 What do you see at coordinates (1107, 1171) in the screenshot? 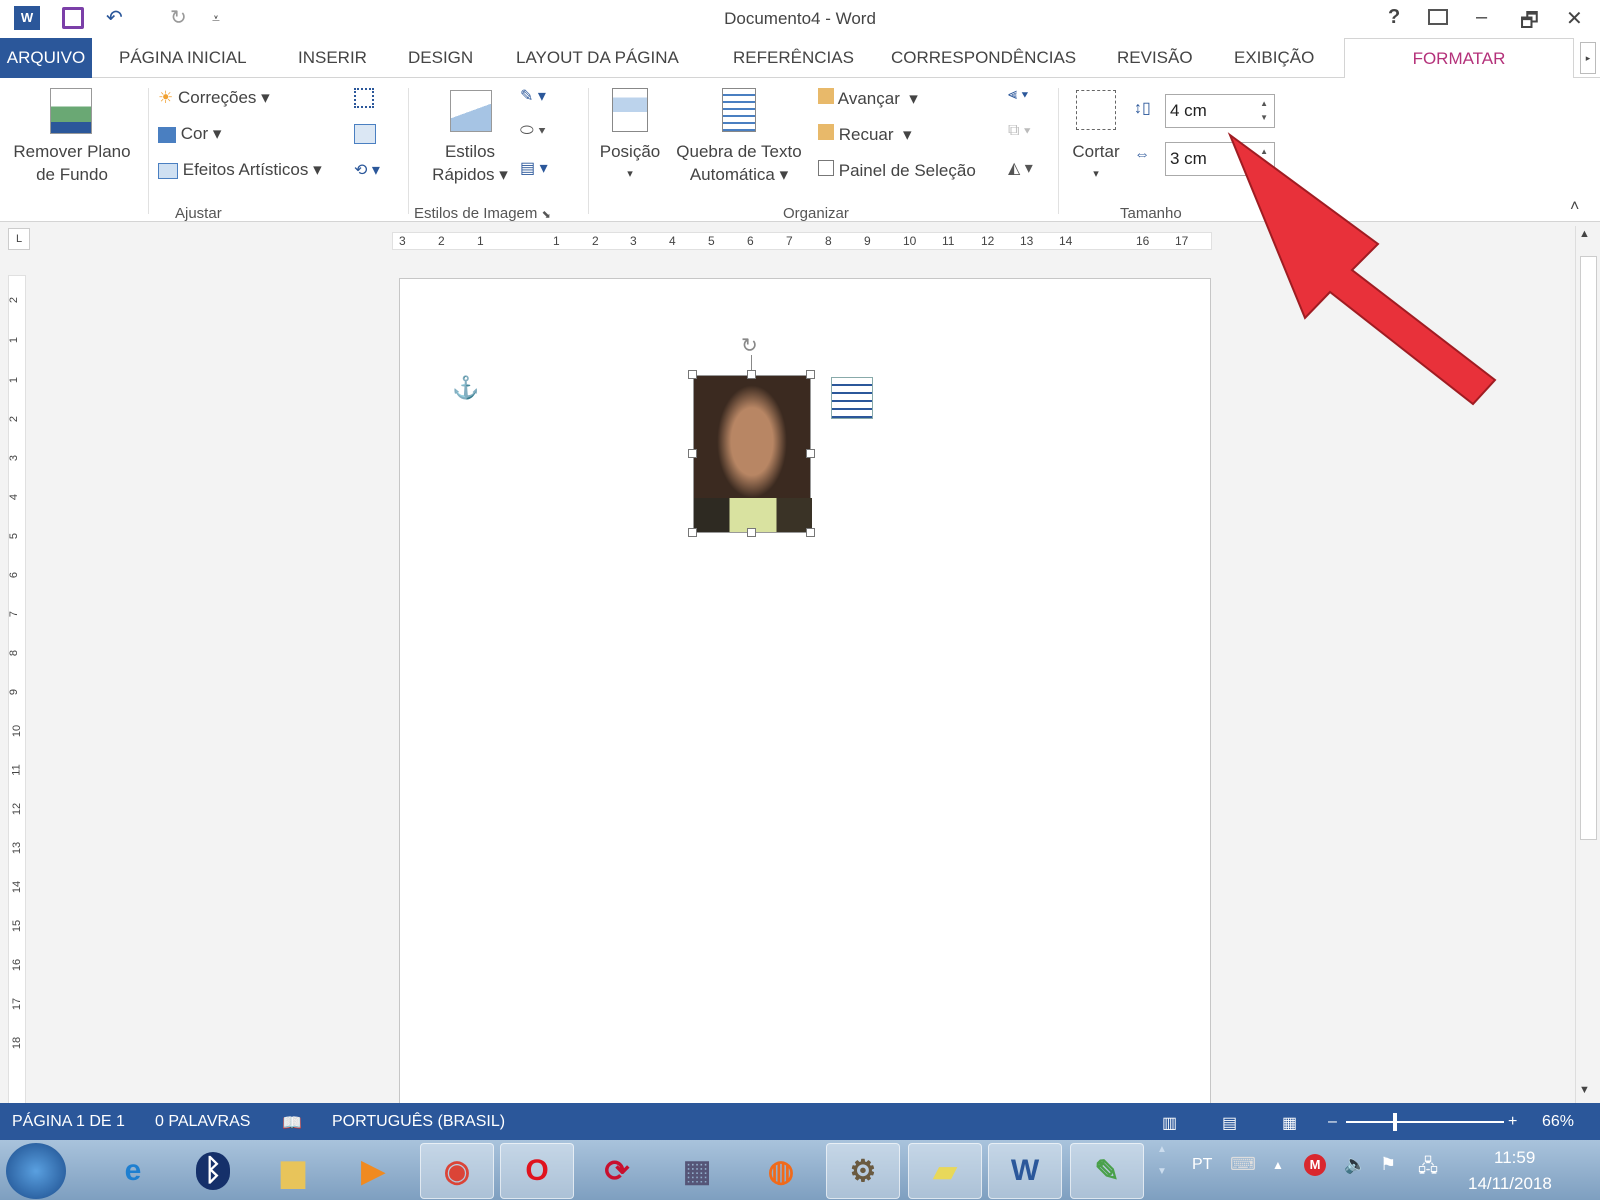
I see `coreldraw-icon: ✎` at bounding box center [1107, 1171].